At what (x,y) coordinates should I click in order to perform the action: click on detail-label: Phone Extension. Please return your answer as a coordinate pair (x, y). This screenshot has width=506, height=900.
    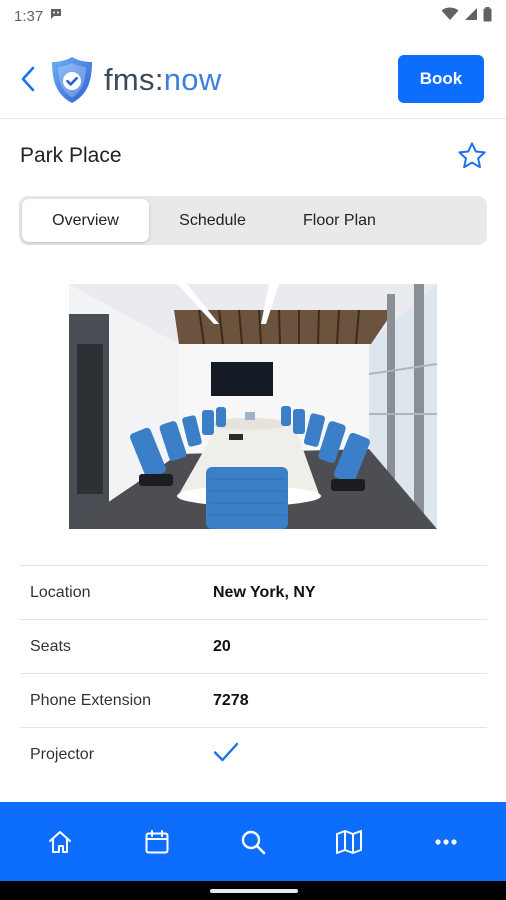
    Looking at the image, I should click on (90, 700).